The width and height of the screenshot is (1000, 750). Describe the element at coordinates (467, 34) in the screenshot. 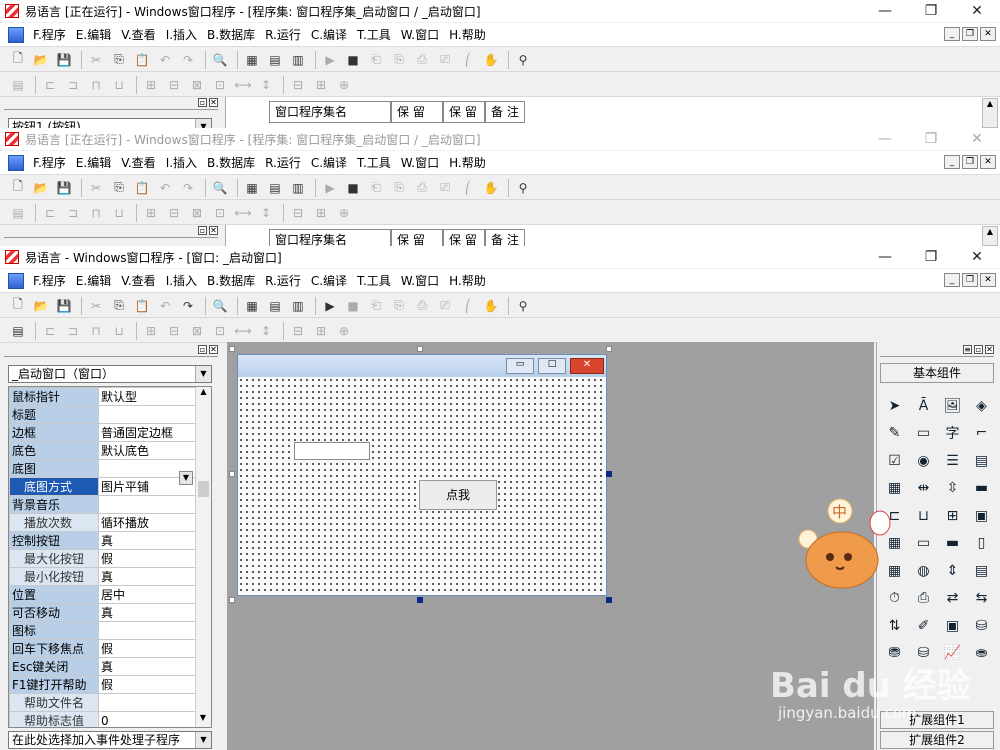

I see `menu-help: H.帮助` at that location.